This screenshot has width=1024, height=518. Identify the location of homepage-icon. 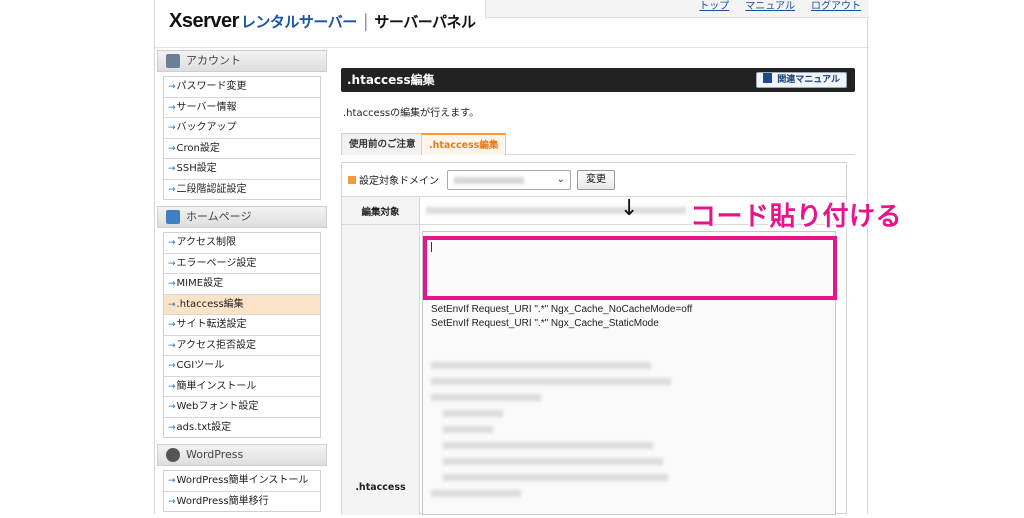
(173, 217).